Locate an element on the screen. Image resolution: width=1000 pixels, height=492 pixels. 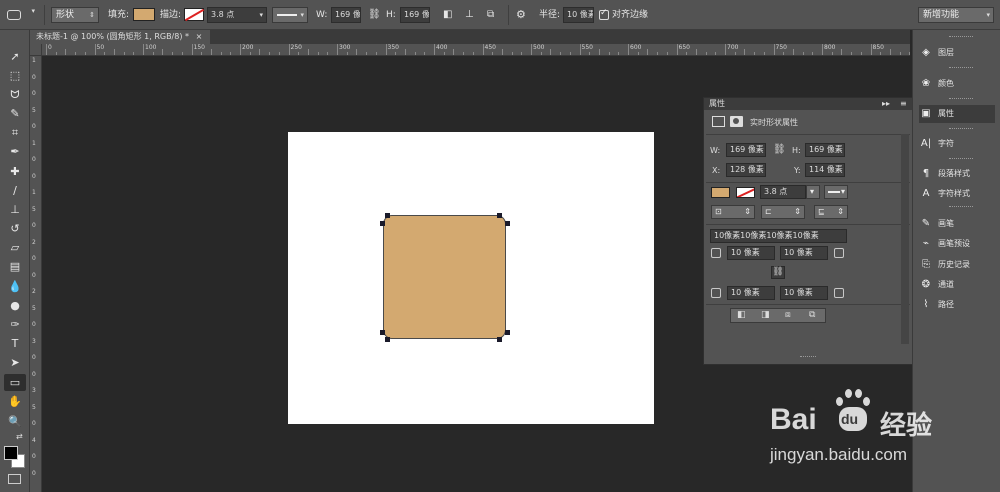
radius-field: 10 像素 is located at coordinates (578, 15).